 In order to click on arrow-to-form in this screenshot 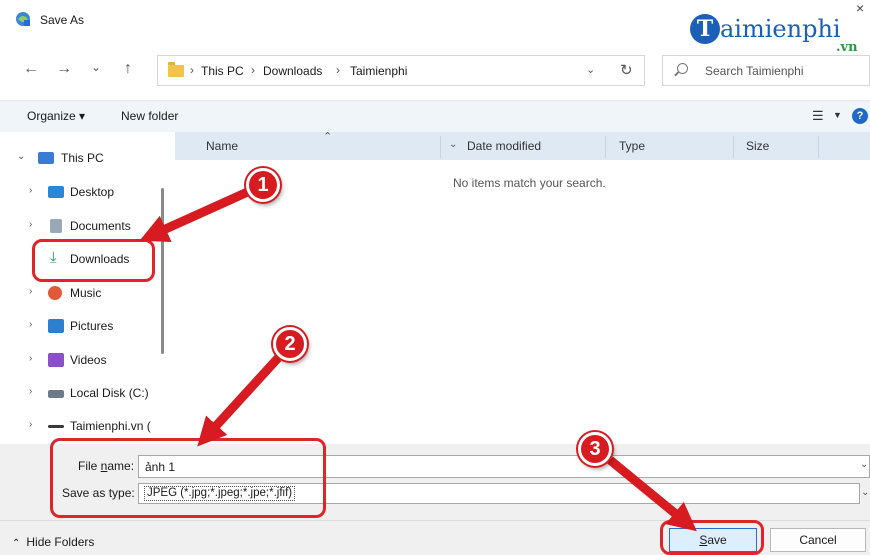, I will do `click(239, 400)`.